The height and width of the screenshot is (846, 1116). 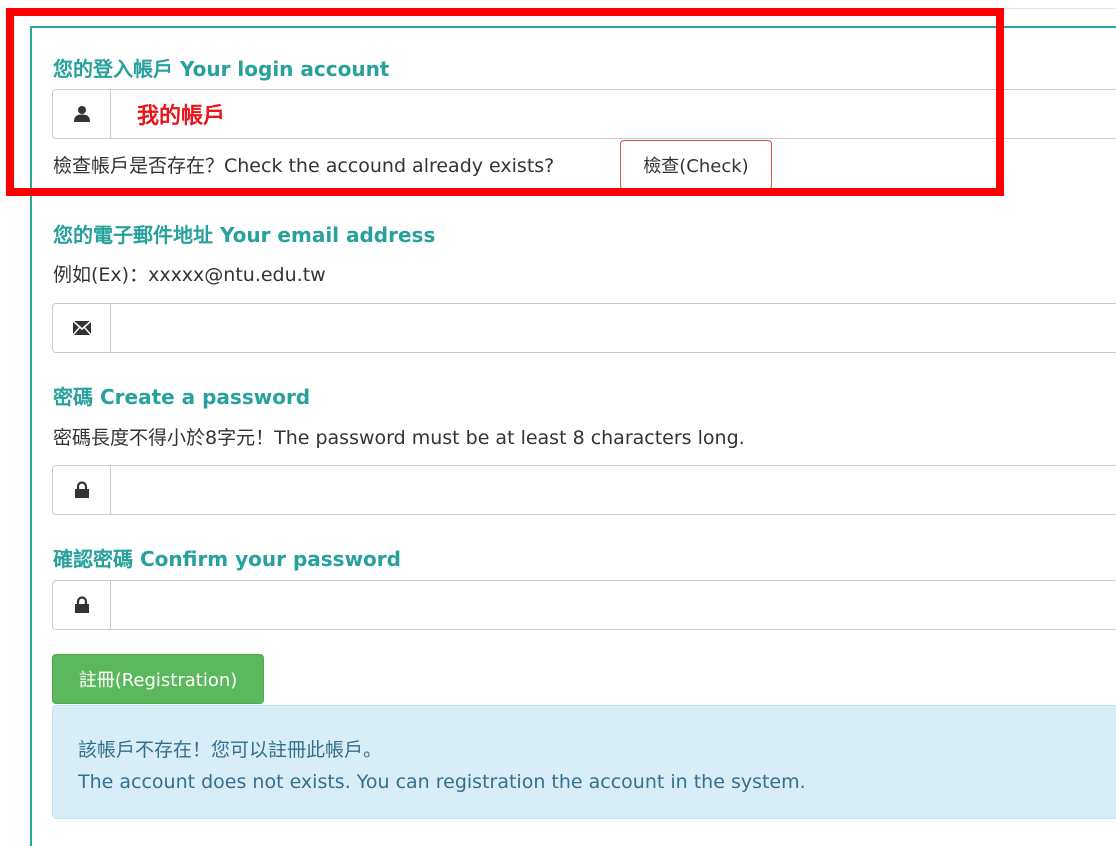 I want to click on confirm-password-input-group, so click(x=584, y=605).